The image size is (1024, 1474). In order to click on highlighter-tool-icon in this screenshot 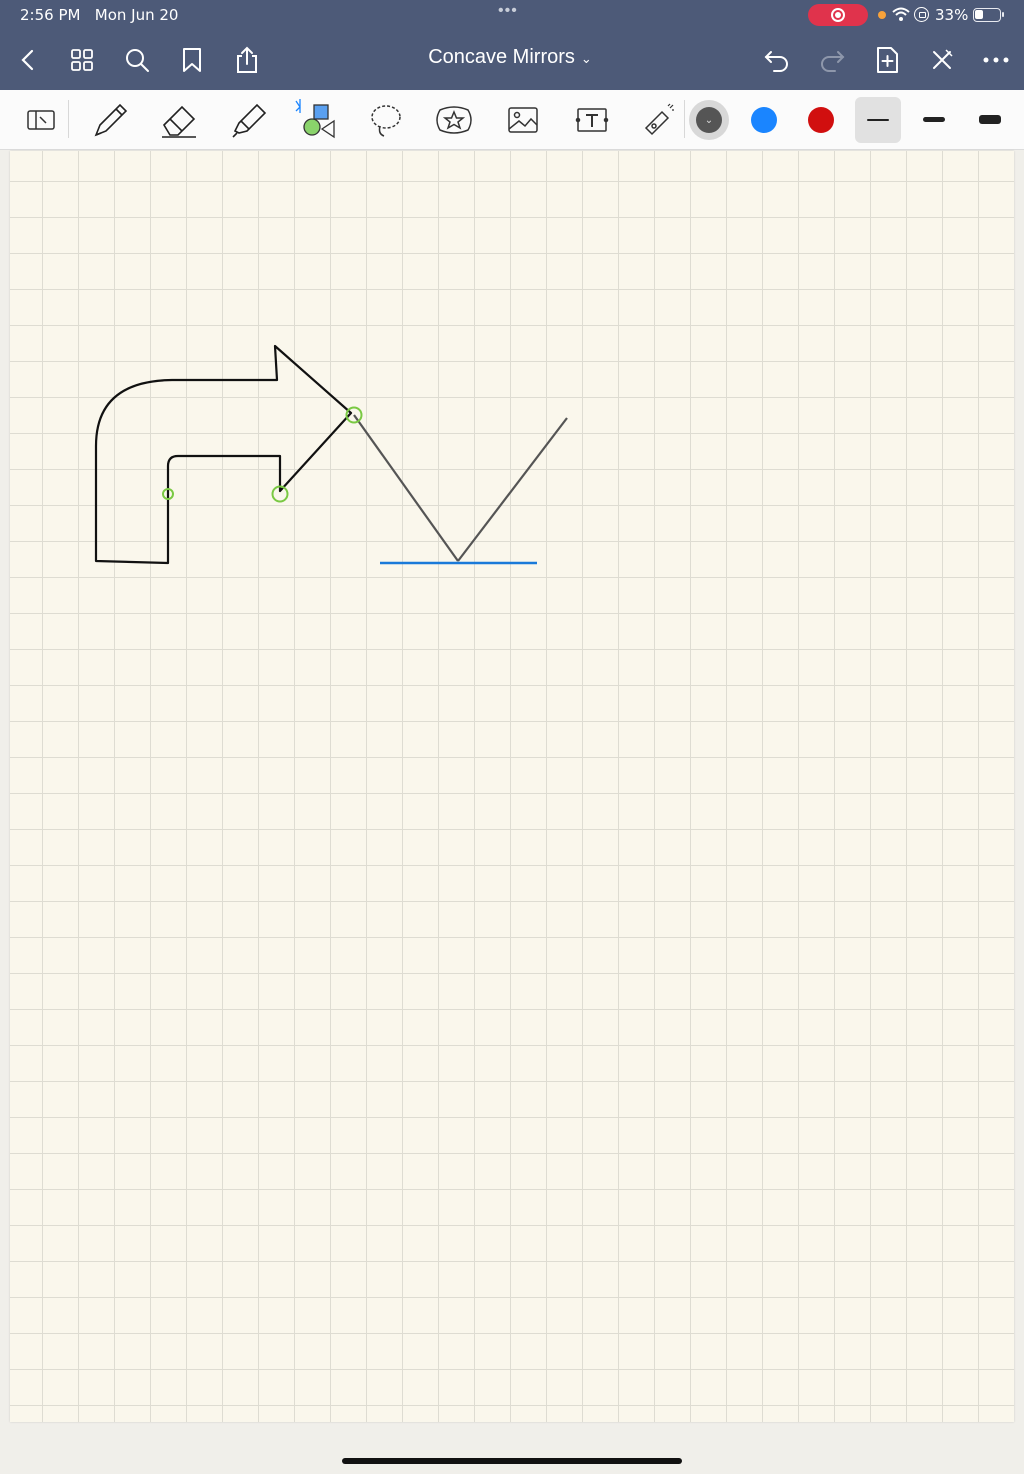, I will do `click(248, 120)`.